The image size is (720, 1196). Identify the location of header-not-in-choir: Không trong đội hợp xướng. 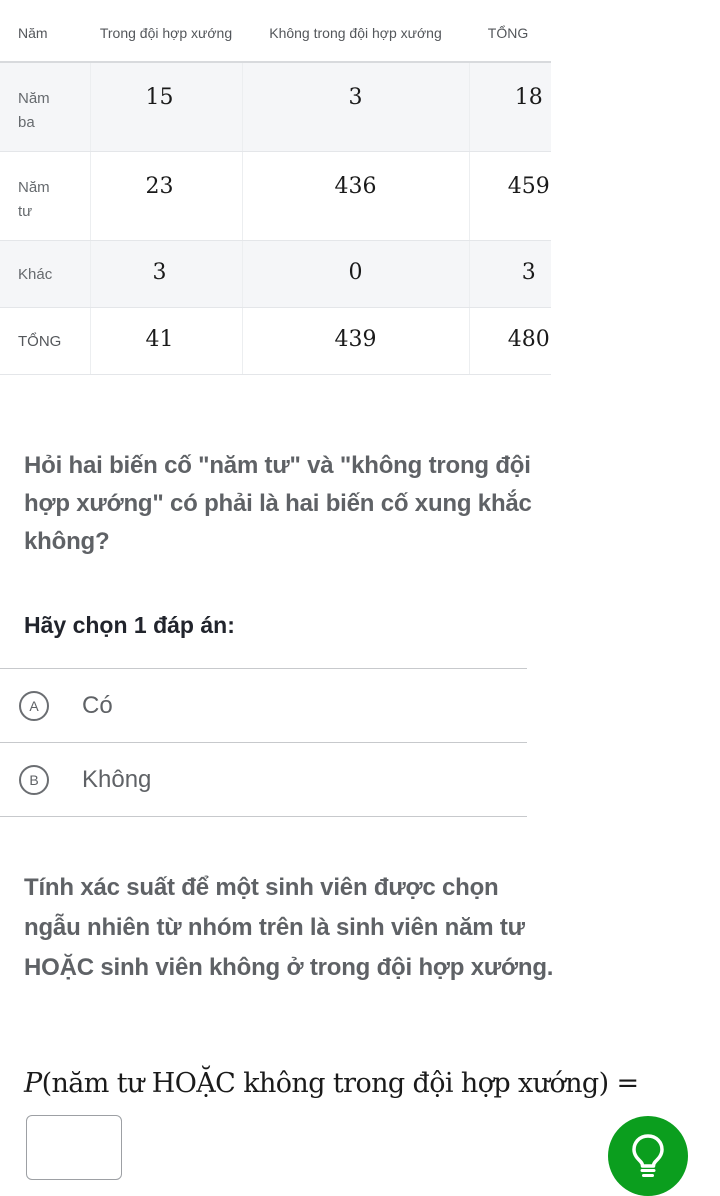
(355, 31).